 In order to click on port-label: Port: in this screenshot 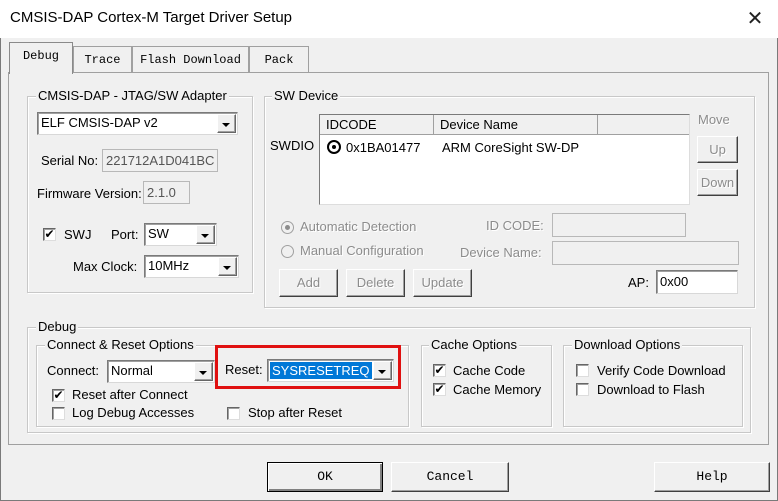, I will do `click(125, 234)`.